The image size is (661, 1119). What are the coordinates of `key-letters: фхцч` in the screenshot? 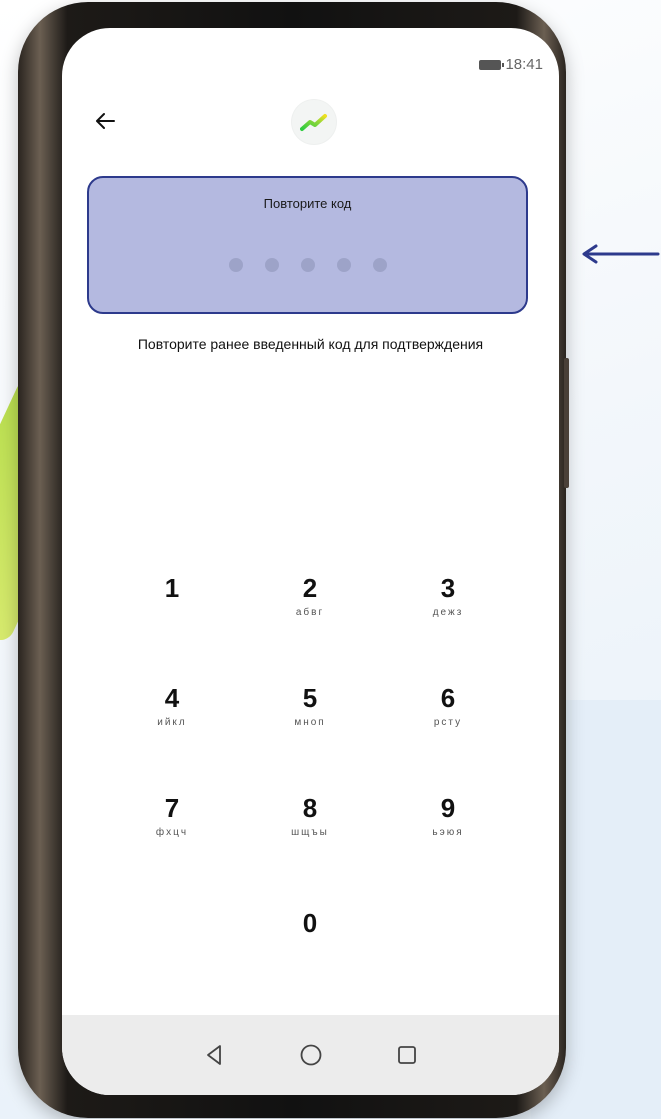 It's located at (172, 832).